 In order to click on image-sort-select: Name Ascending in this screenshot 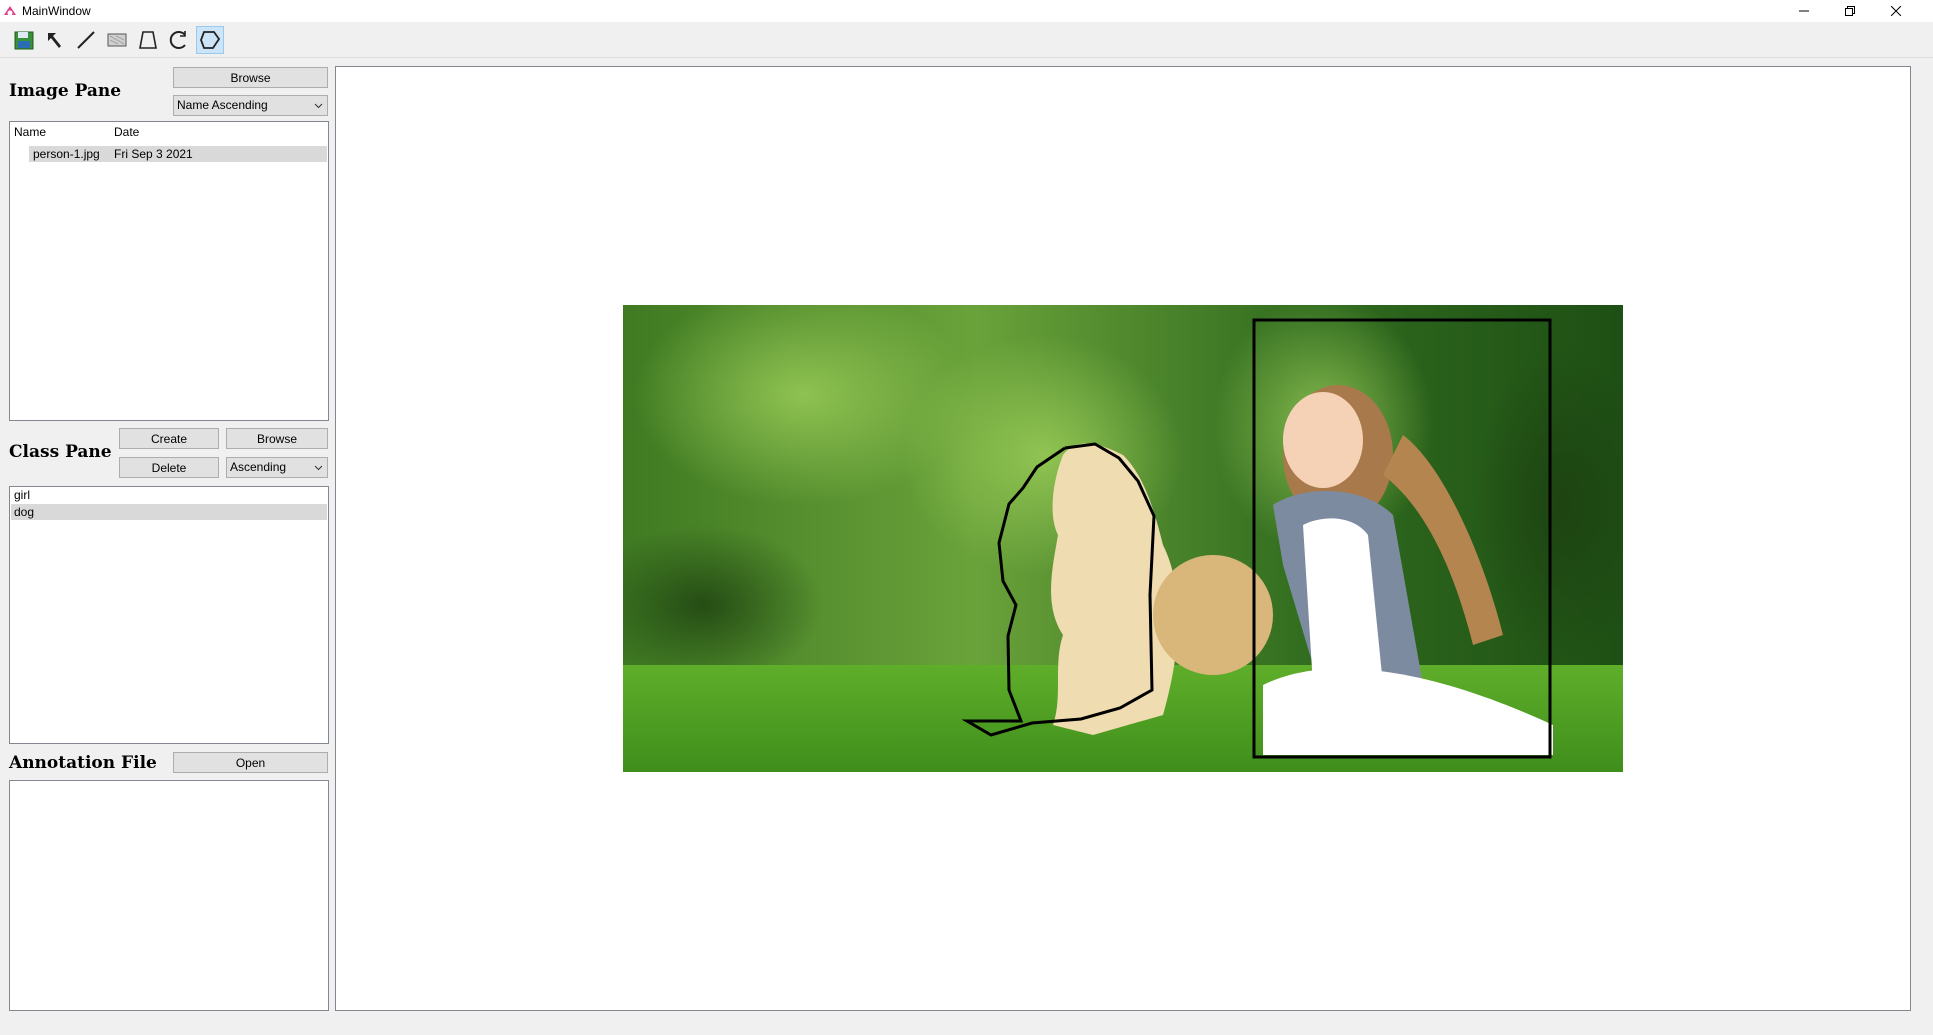, I will do `click(250, 105)`.